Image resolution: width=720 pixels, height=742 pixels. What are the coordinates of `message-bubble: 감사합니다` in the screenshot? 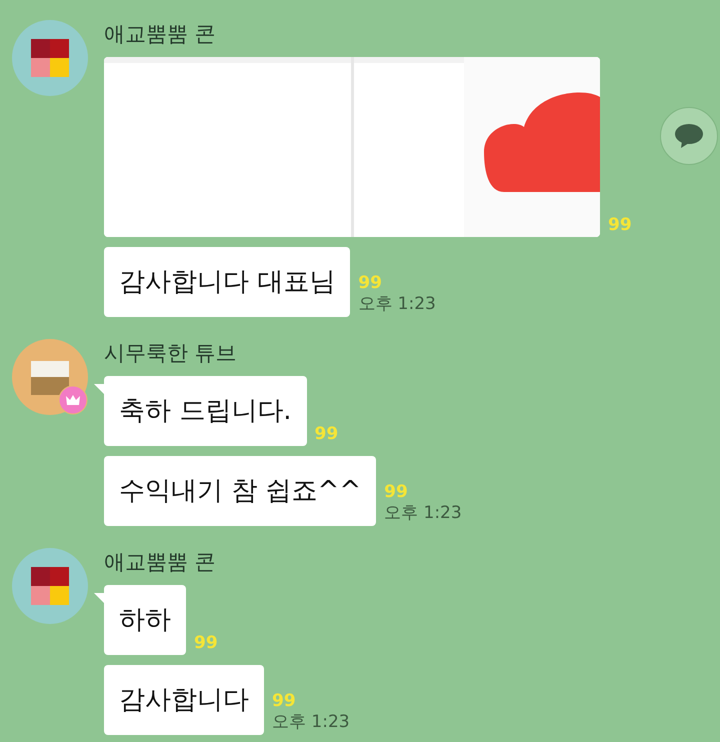 It's located at (184, 700).